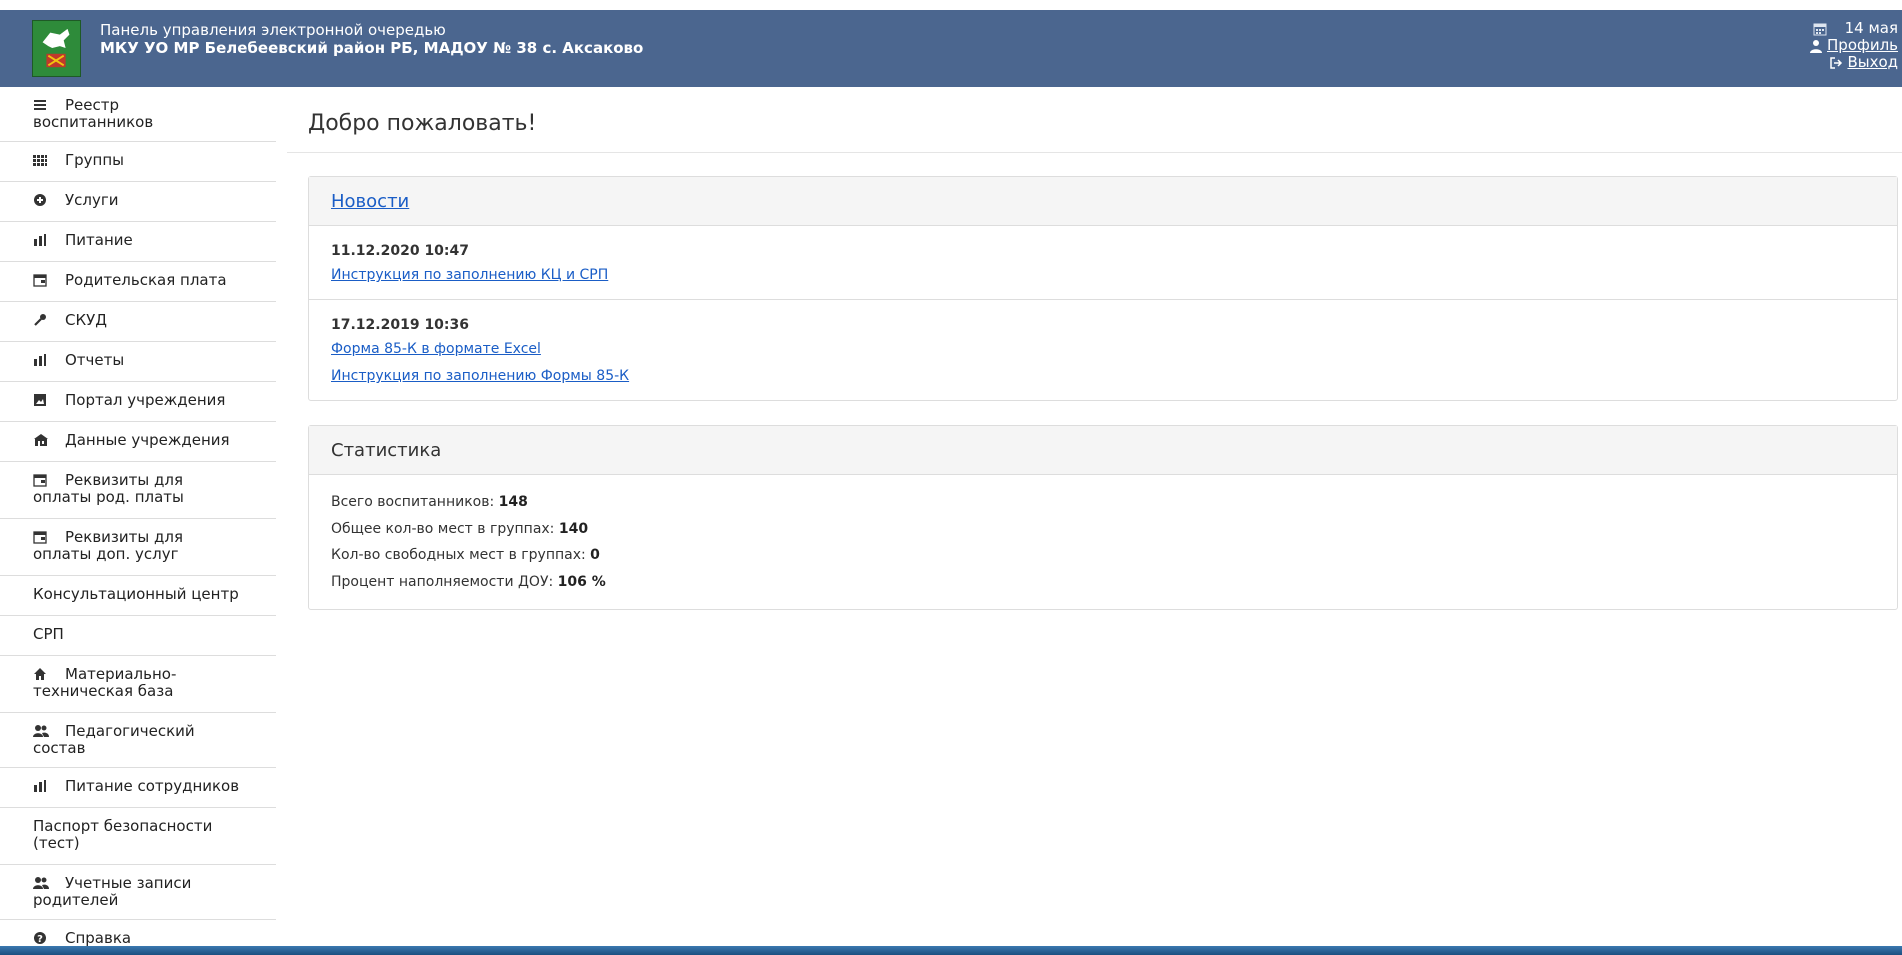  Describe the element at coordinates (112, 891) in the screenshot. I see `sidebar-item-label: Учетные записи родителей` at that location.